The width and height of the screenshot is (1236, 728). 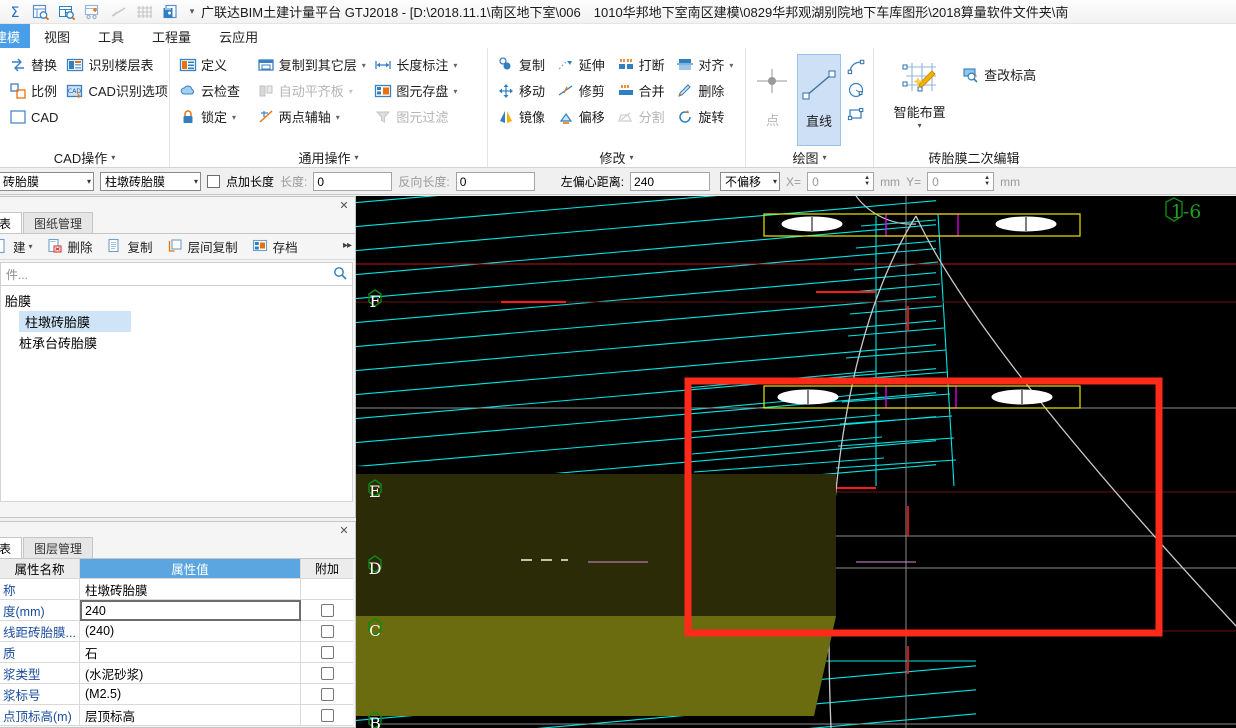 I want to click on table-row: 点顶标高(m) 层顶标高, so click(x=176, y=715).